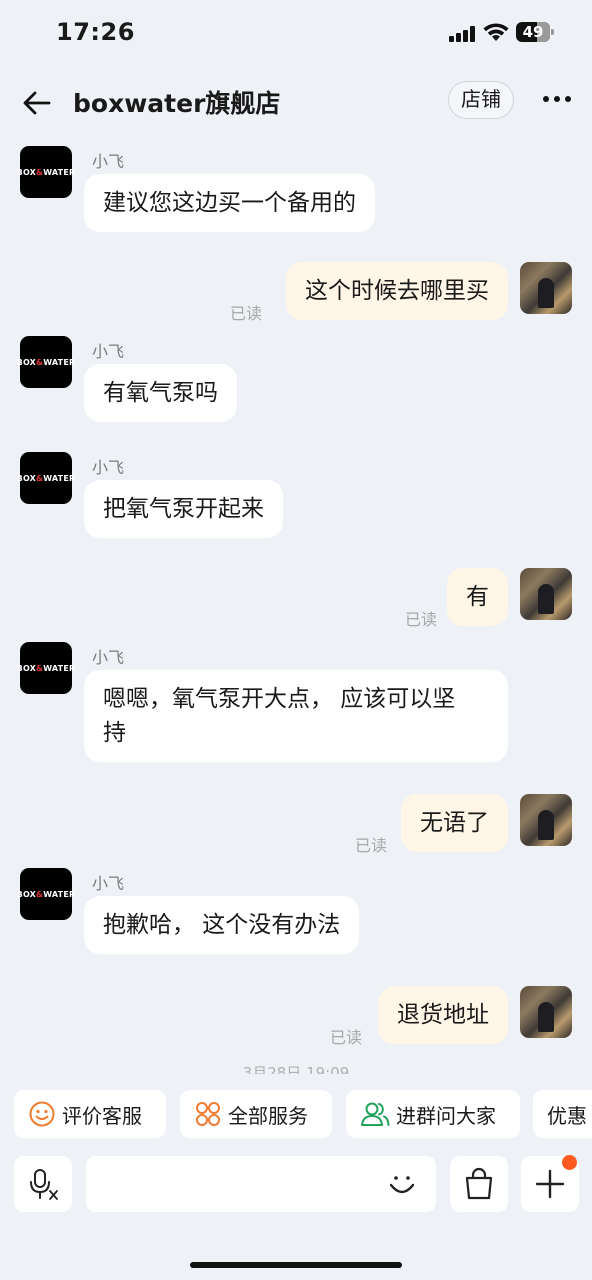 The image size is (592, 1280). I want to click on message-bubble: 把氧气泵开起来, so click(183, 509).